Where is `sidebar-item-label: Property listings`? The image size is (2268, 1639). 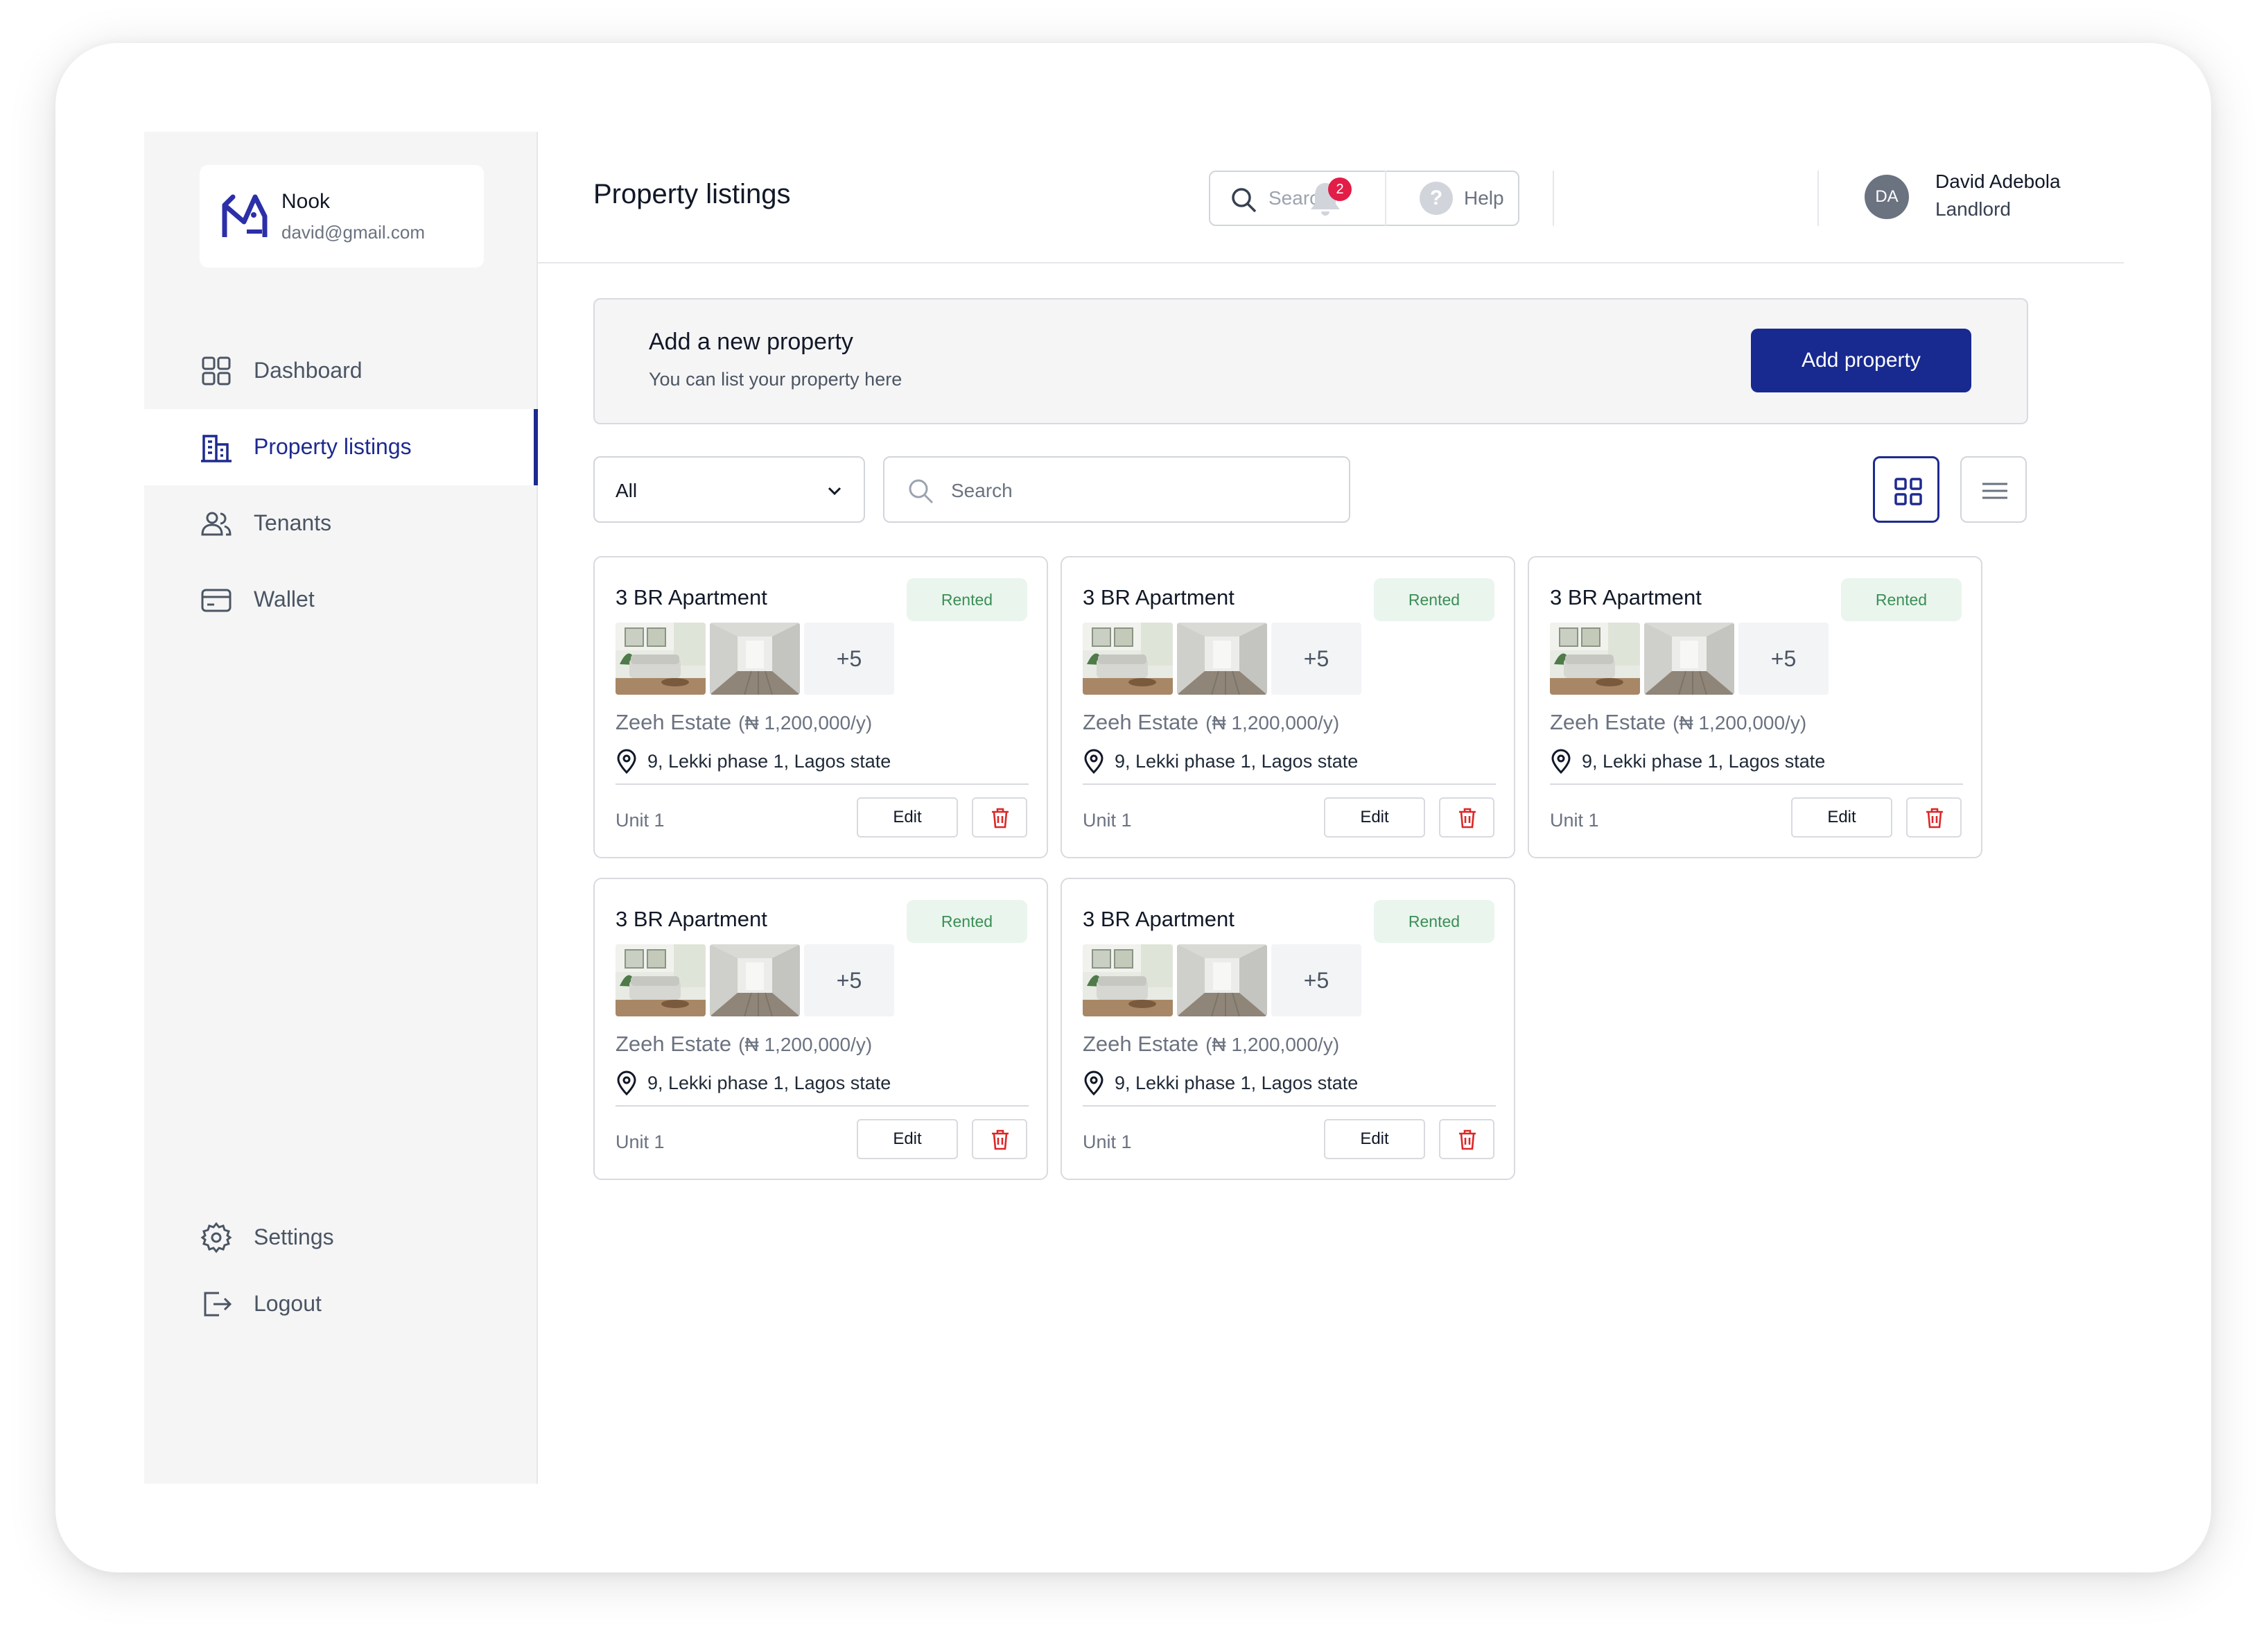 sidebar-item-label: Property listings is located at coordinates (333, 446).